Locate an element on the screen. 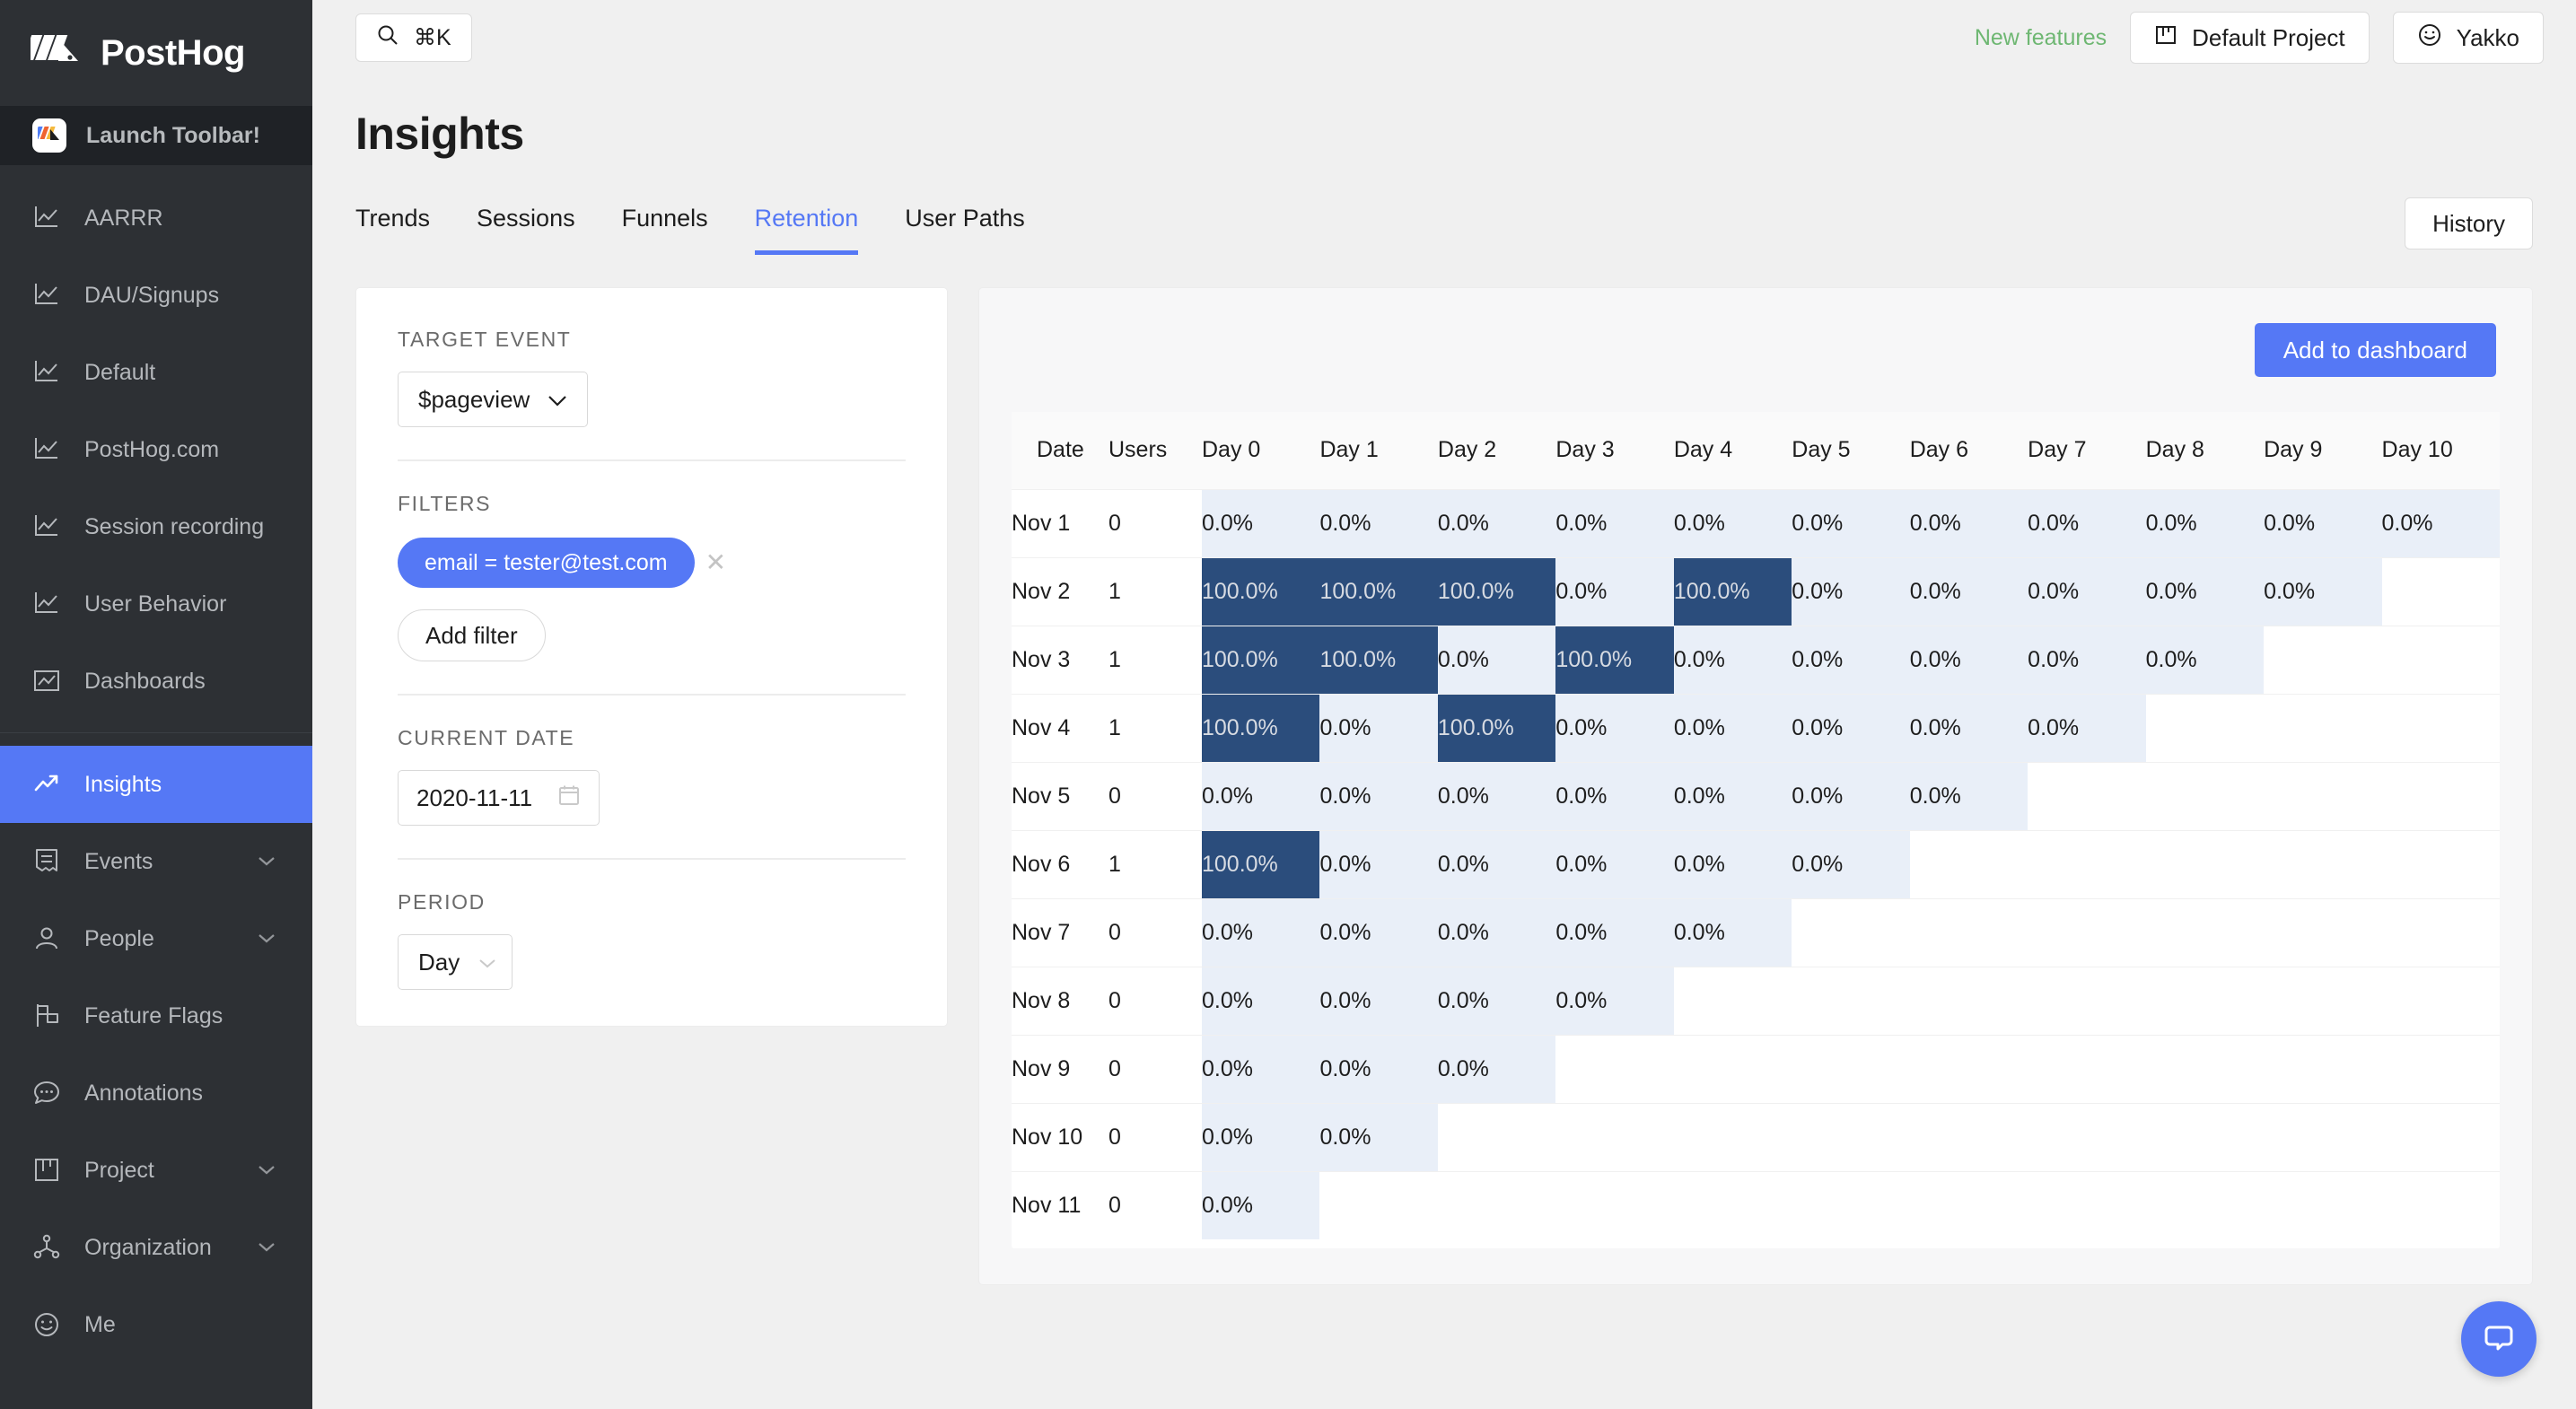 The image size is (2576, 1409). tab-retention: Retention is located at coordinates (806, 230).